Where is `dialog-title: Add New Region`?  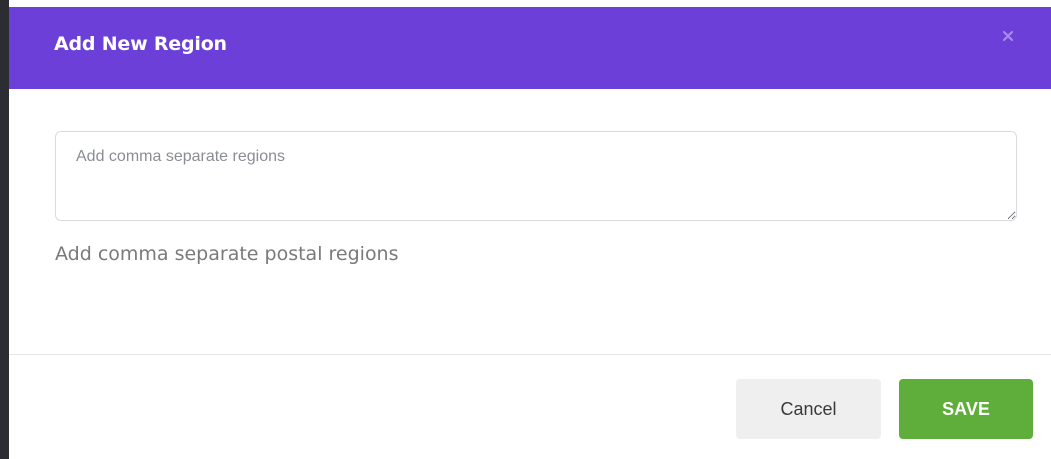
dialog-title: Add New Region is located at coordinates (140, 44).